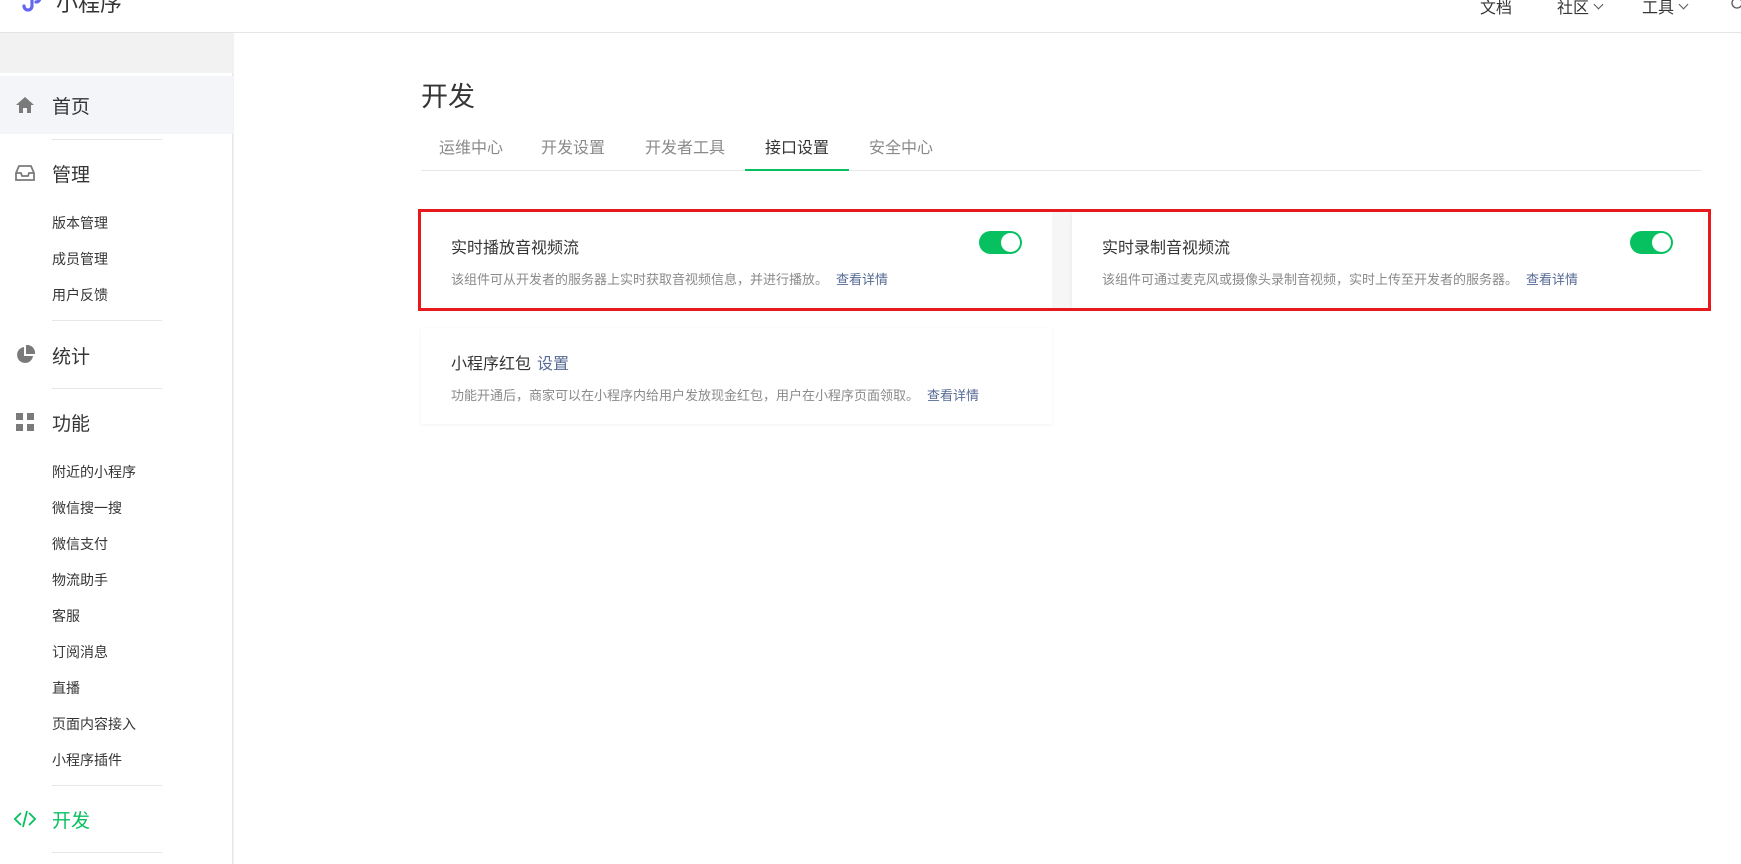 This screenshot has width=1741, height=864. What do you see at coordinates (25, 355) in the screenshot?
I see `pie-chart-icon` at bounding box center [25, 355].